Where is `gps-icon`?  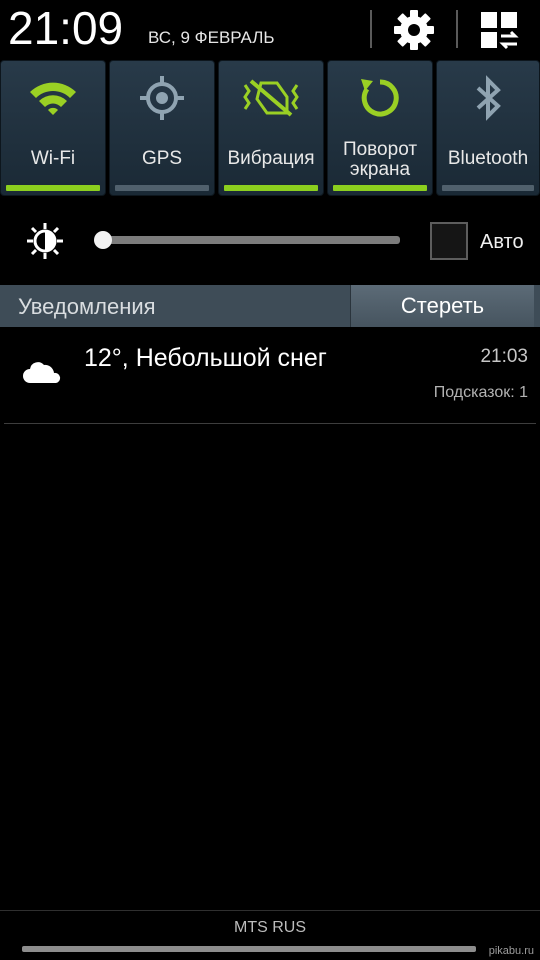
gps-icon is located at coordinates (162, 98).